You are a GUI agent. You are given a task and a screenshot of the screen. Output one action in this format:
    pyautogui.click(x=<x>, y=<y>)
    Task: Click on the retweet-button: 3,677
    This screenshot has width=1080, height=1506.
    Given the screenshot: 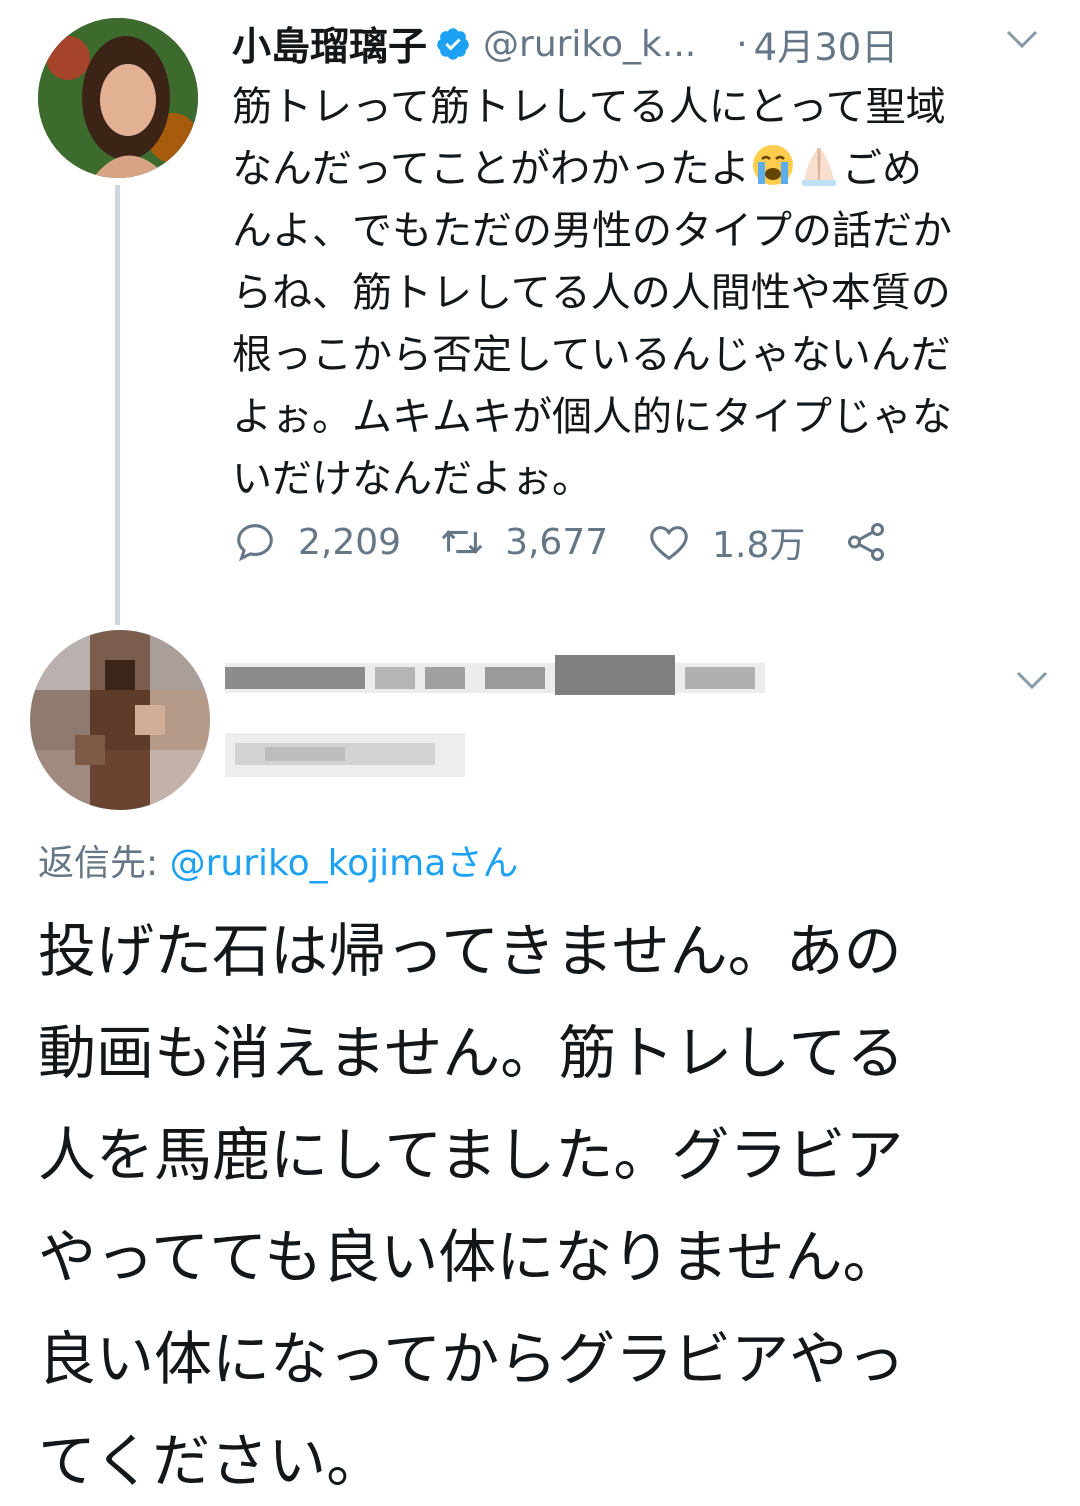 What is the action you would take?
    pyautogui.click(x=523, y=542)
    